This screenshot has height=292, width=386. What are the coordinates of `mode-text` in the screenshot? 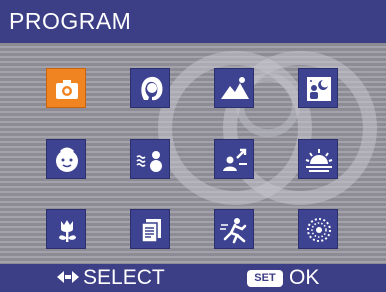 It's located at (150, 229).